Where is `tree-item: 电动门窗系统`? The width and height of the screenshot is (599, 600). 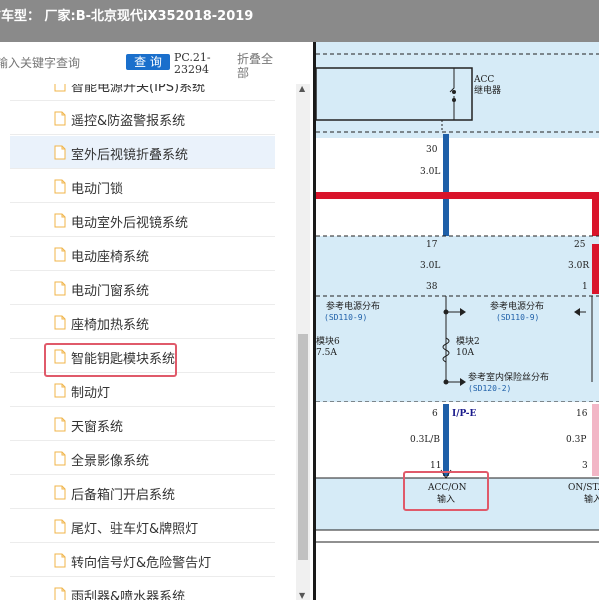 tree-item: 电动门窗系统 is located at coordinates (142, 288).